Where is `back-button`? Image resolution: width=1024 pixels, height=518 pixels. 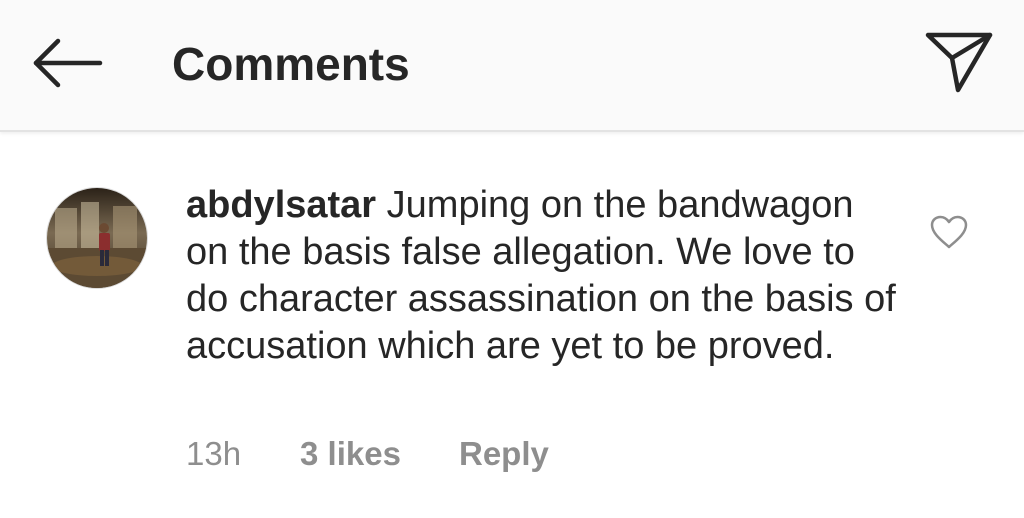
back-button is located at coordinates (67, 63).